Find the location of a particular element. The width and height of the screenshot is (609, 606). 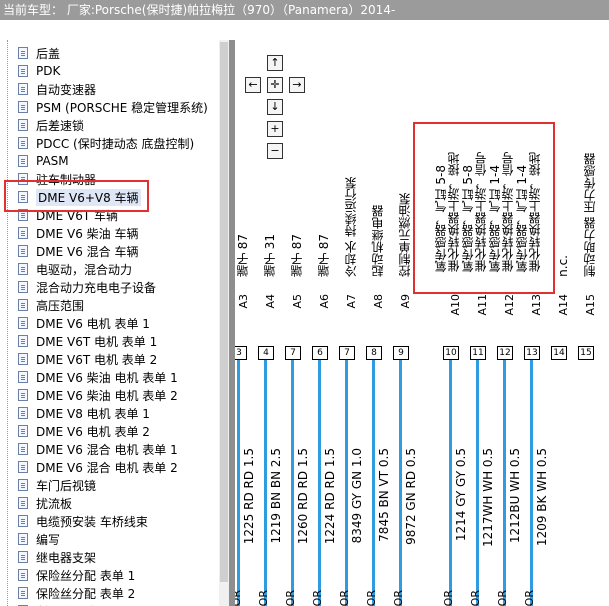

pan-left-button: ← is located at coordinates (253, 85).